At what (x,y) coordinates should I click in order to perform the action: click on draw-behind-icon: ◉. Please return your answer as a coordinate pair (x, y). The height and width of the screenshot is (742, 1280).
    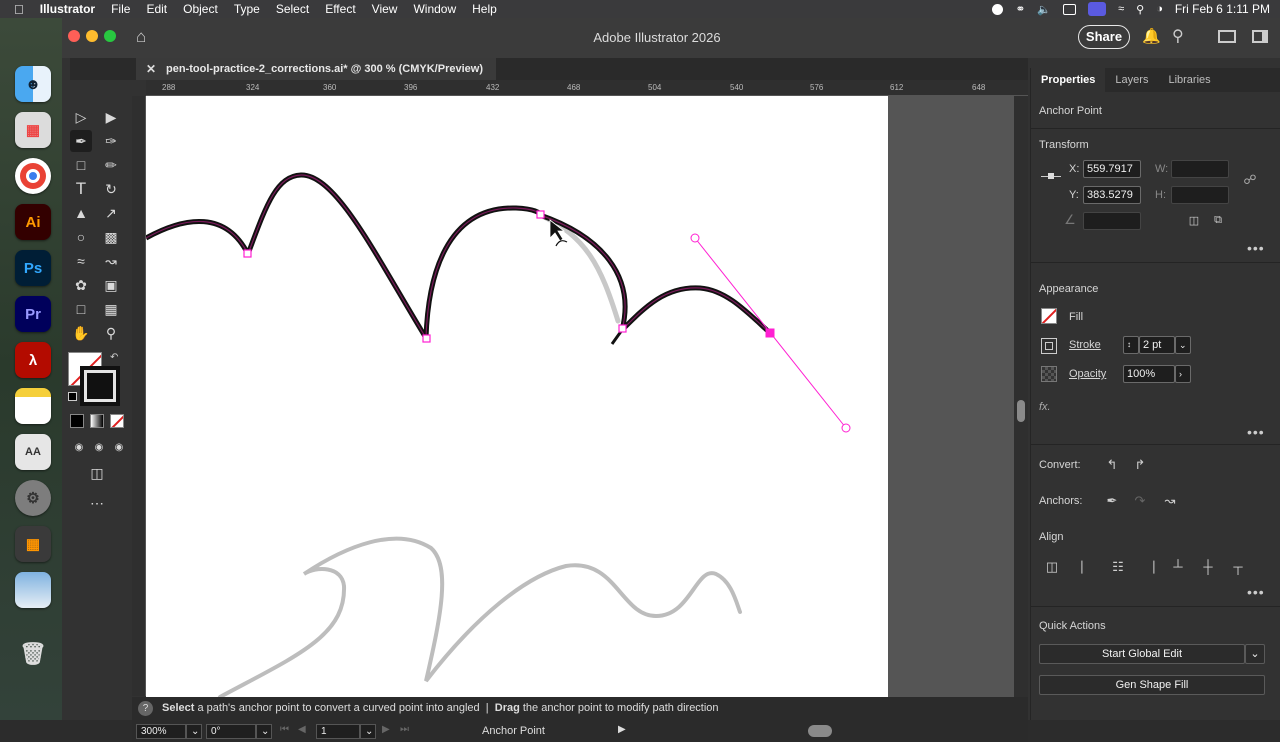
    Looking at the image, I should click on (99, 447).